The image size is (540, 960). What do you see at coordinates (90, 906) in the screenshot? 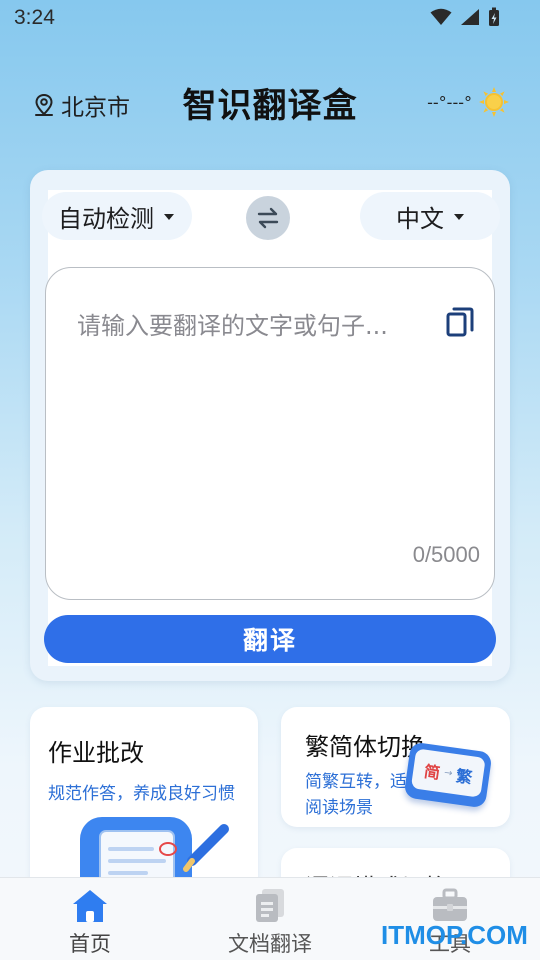
I see `home-icon` at bounding box center [90, 906].